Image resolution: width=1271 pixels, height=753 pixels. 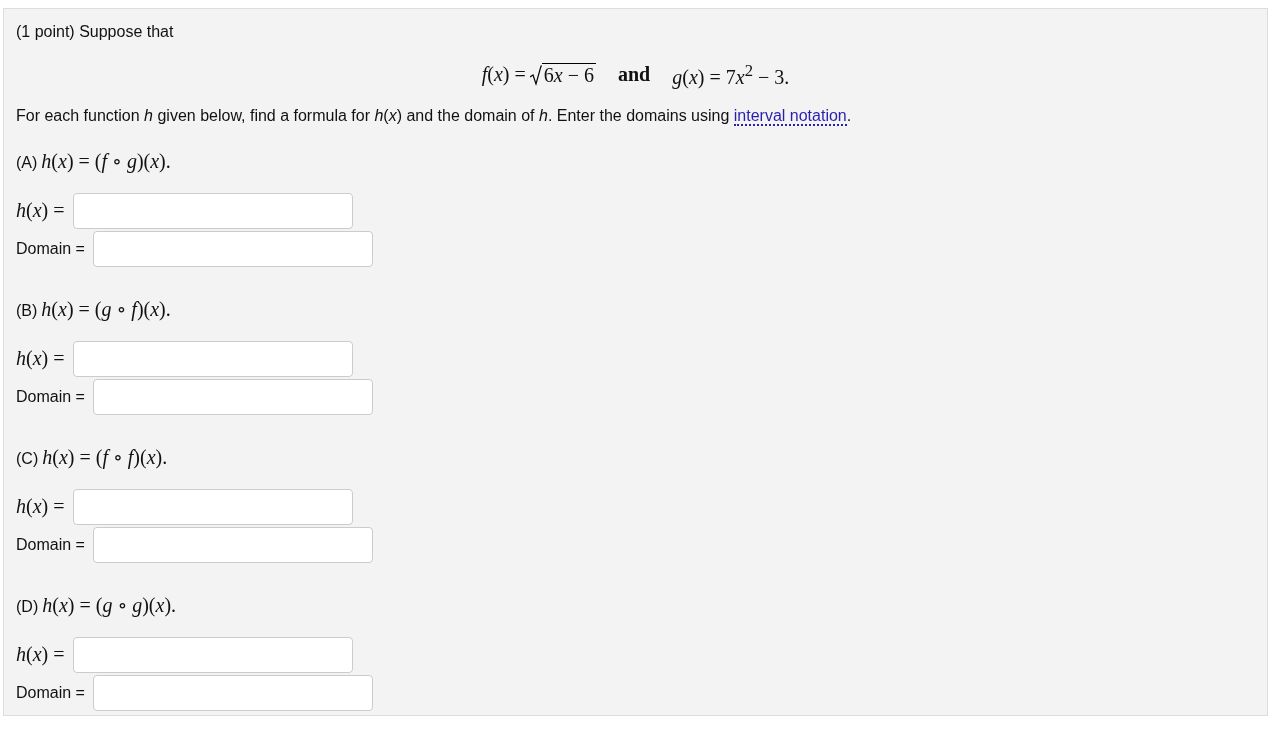 What do you see at coordinates (790, 116) in the screenshot?
I see `interval-notation-link: interval notation` at bounding box center [790, 116].